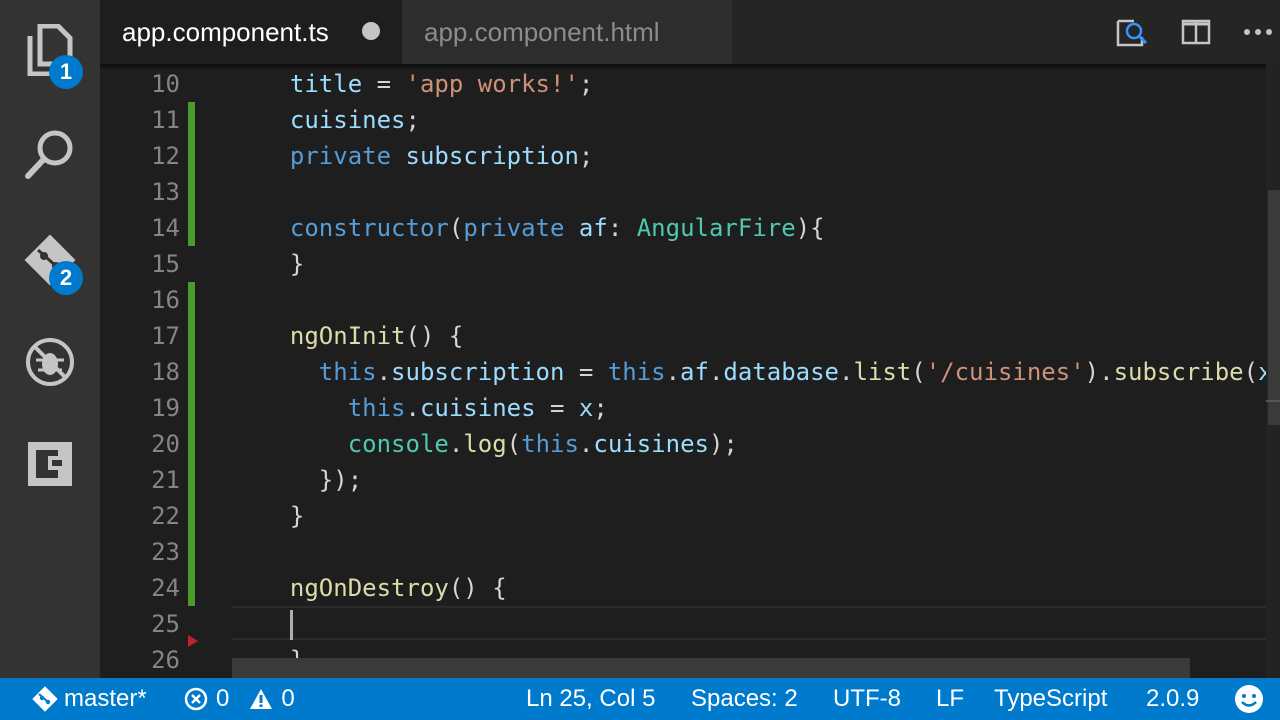  What do you see at coordinates (492, 156) in the screenshot?
I see `code-token: subscription` at bounding box center [492, 156].